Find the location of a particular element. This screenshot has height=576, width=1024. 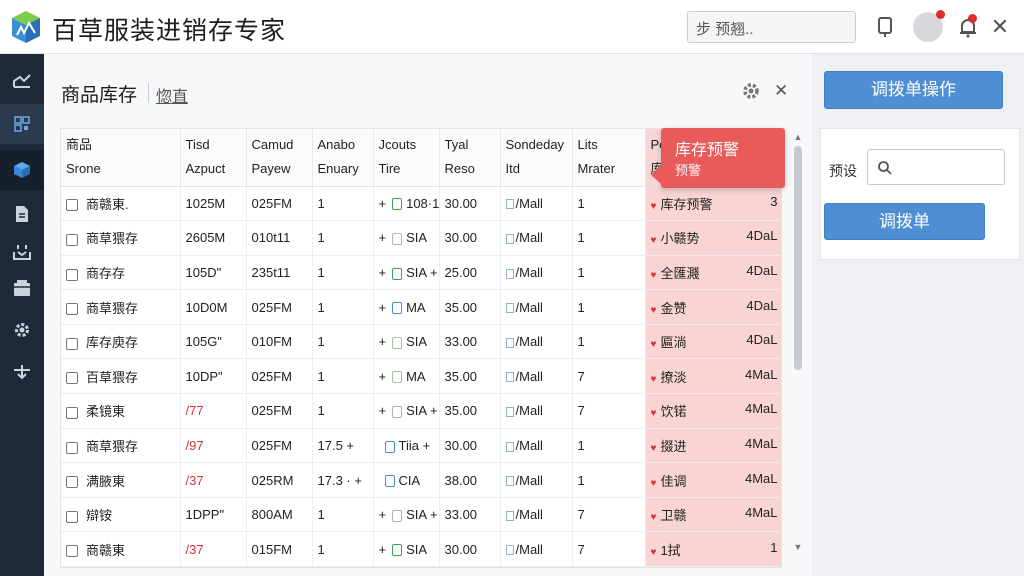

column-header-line2: Srone is located at coordinates (83, 169).